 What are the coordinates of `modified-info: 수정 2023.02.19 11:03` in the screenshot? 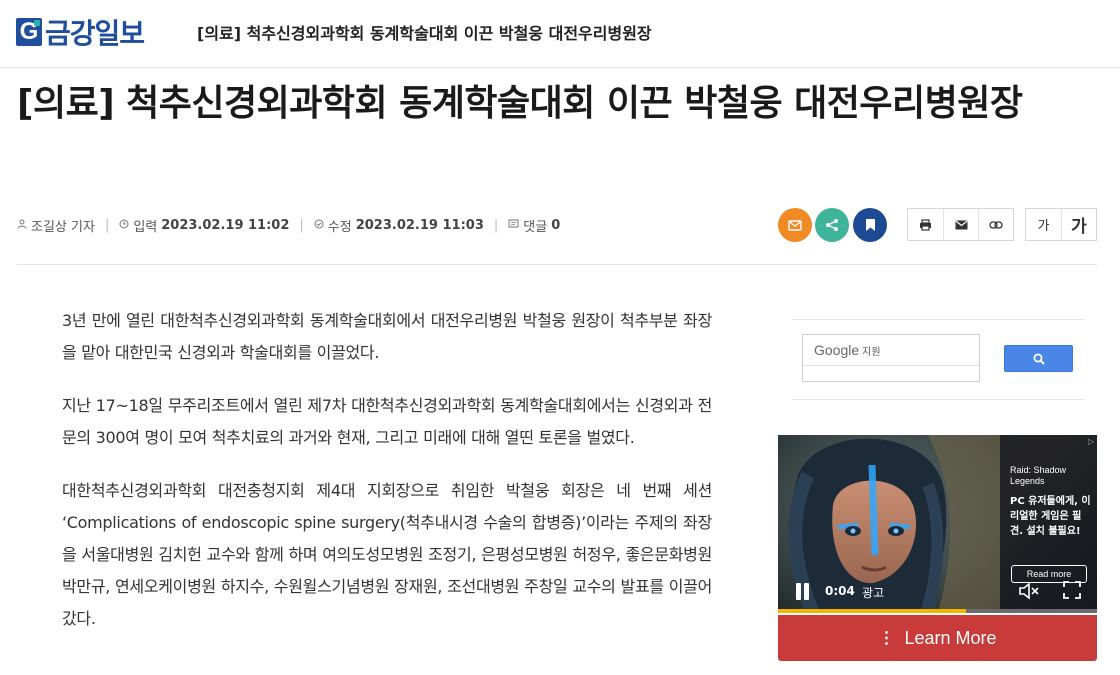 It's located at (399, 225).